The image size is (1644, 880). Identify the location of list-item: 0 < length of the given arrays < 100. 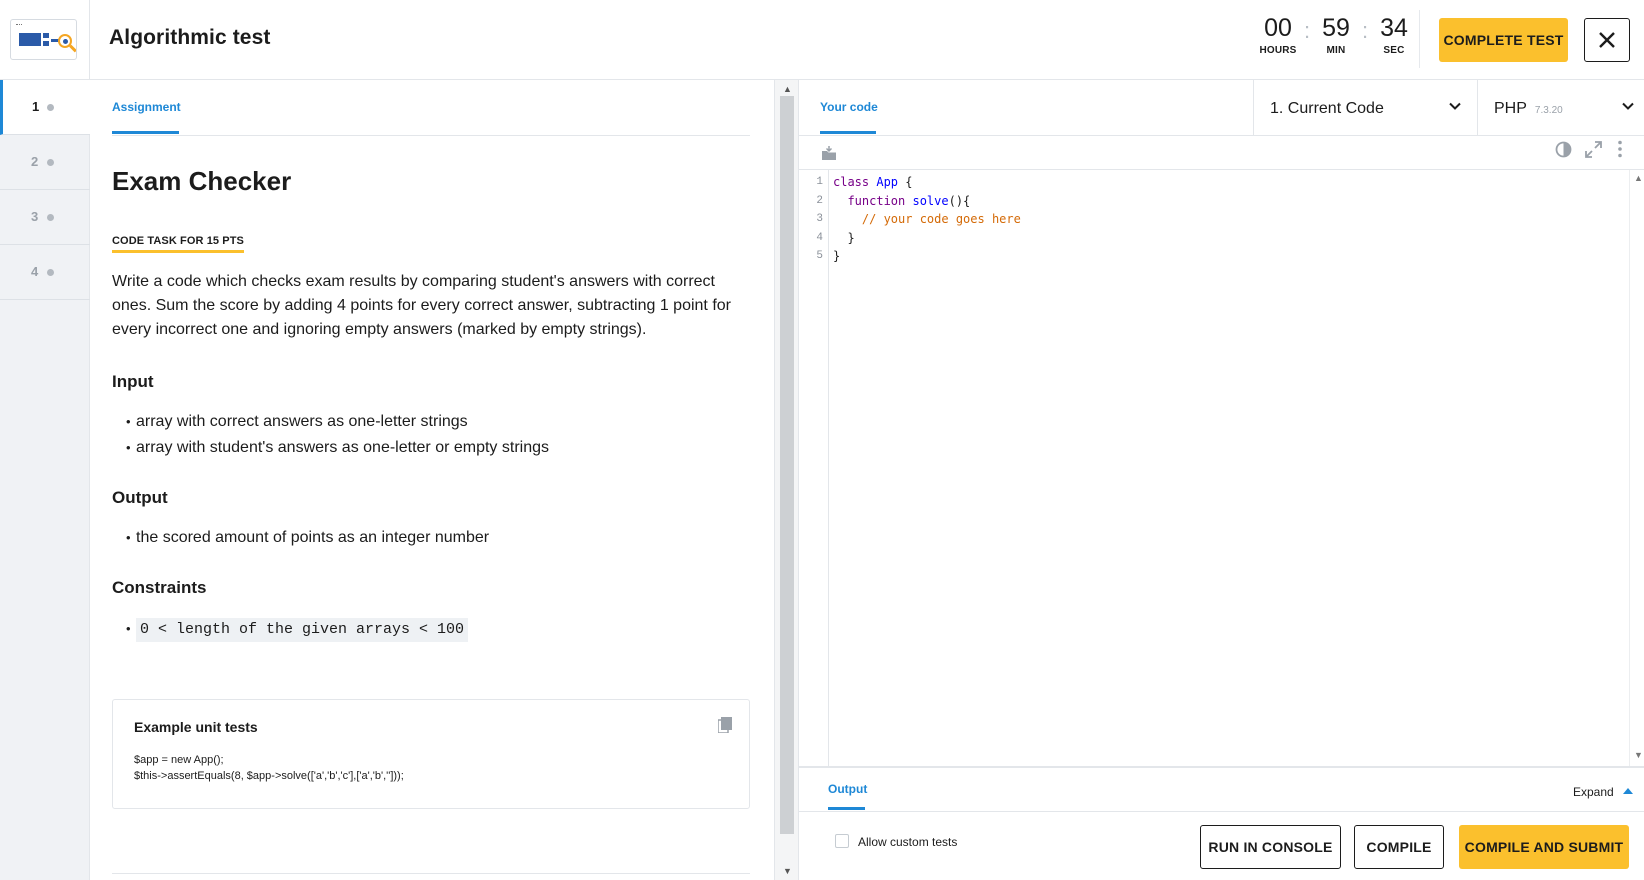
(431, 629).